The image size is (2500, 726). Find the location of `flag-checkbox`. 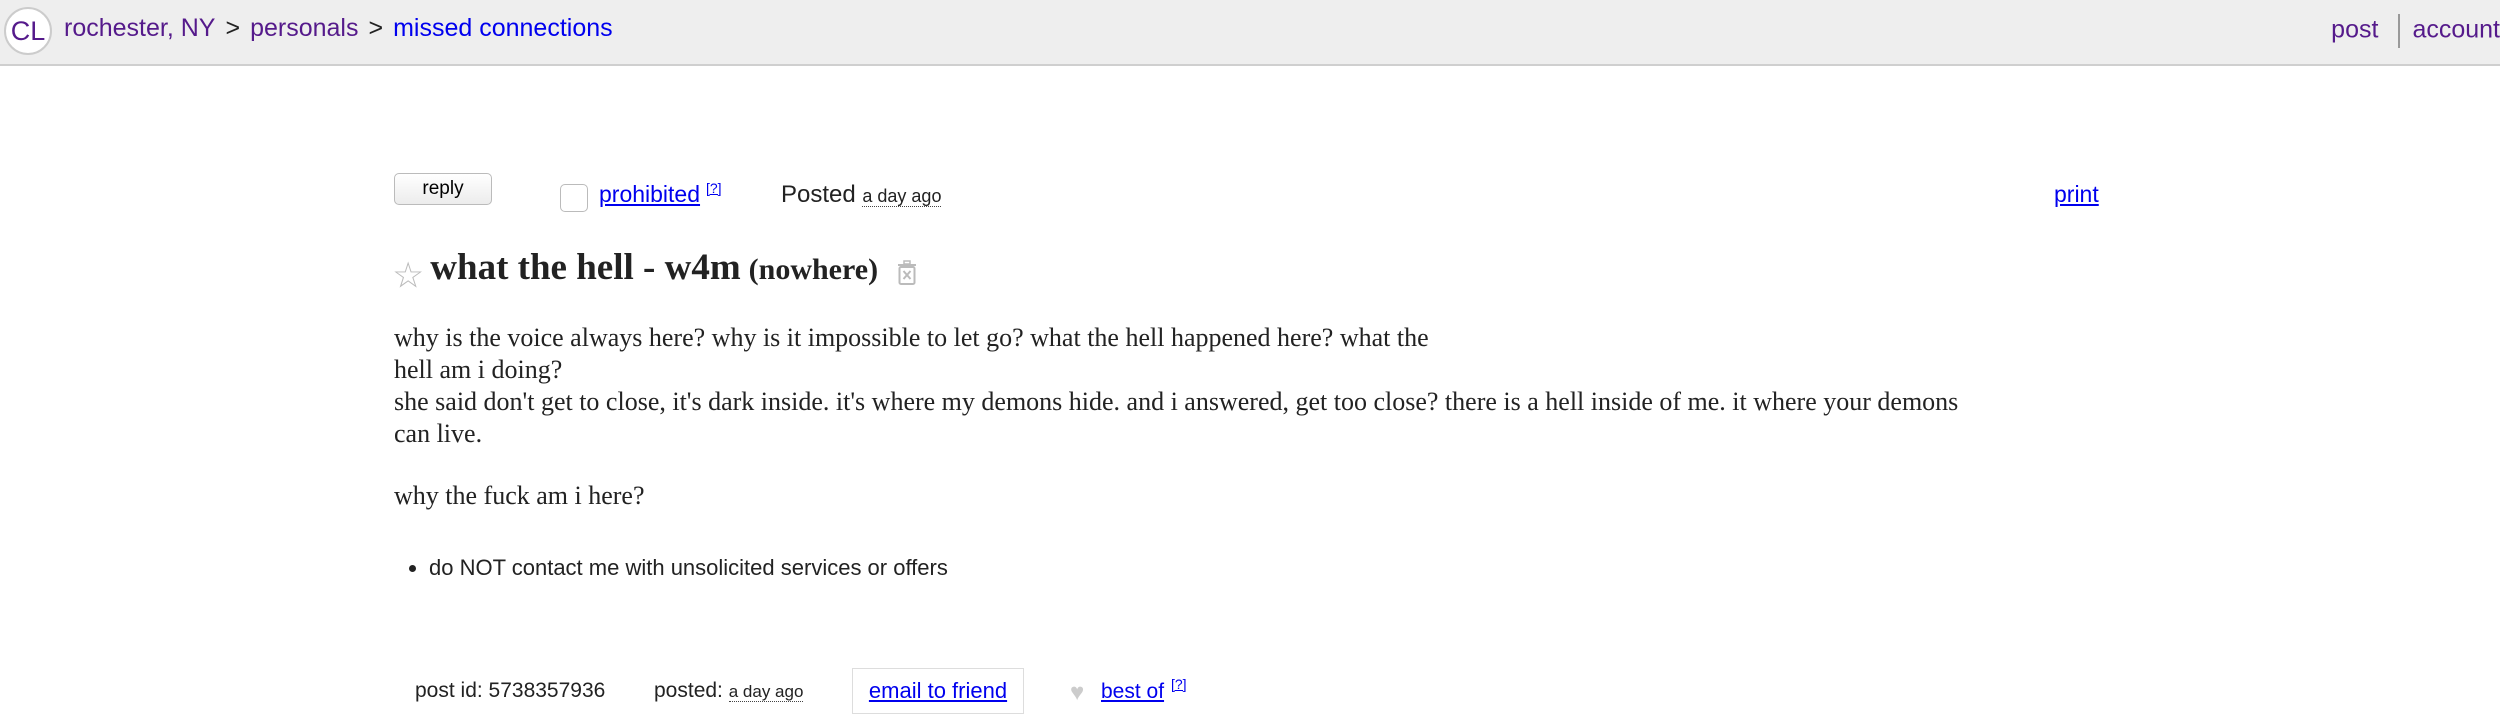

flag-checkbox is located at coordinates (574, 198).